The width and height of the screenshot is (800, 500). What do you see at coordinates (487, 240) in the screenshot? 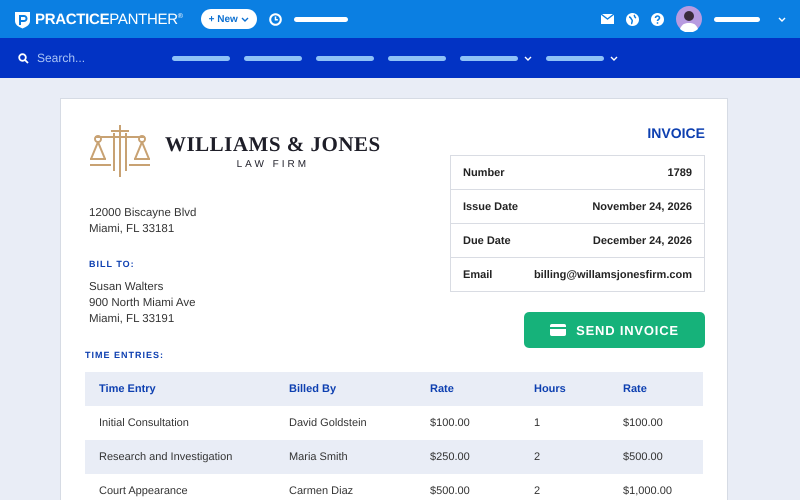
I see `detail-label: Due Date` at bounding box center [487, 240].